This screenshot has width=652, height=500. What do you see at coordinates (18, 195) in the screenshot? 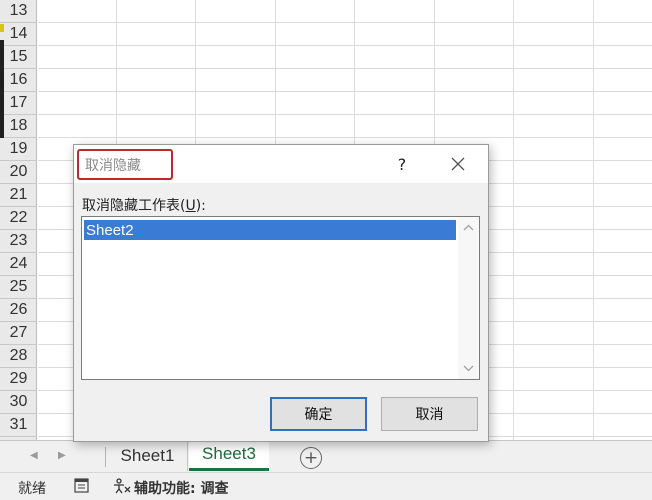
I see `row-header-21: 21` at bounding box center [18, 195].